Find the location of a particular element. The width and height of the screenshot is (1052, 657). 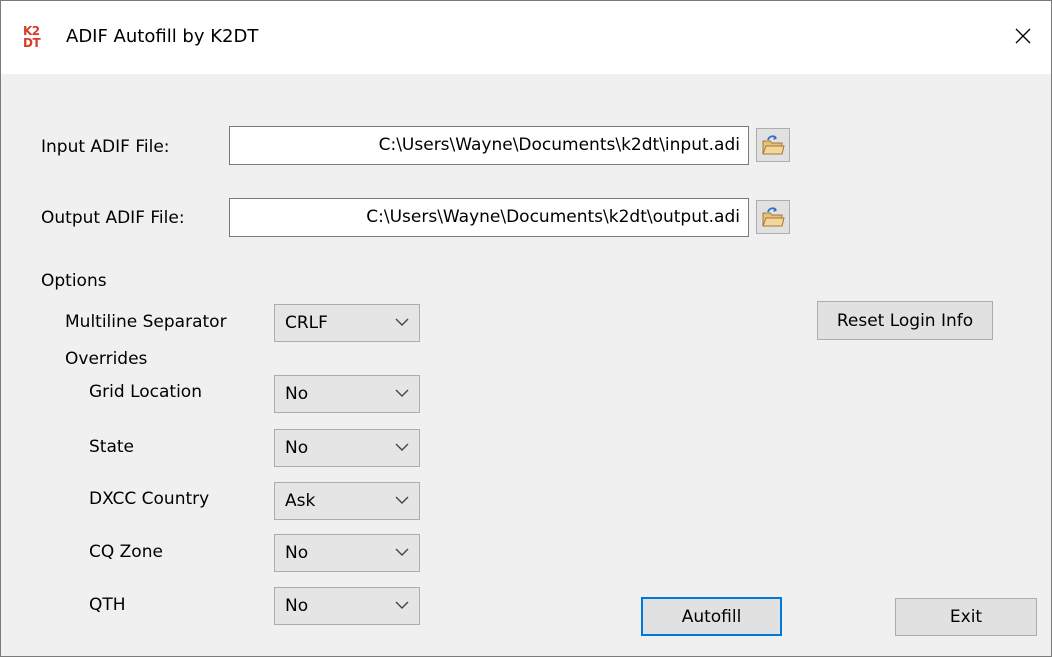

grid-location-label: Grid Location is located at coordinates (145, 392).